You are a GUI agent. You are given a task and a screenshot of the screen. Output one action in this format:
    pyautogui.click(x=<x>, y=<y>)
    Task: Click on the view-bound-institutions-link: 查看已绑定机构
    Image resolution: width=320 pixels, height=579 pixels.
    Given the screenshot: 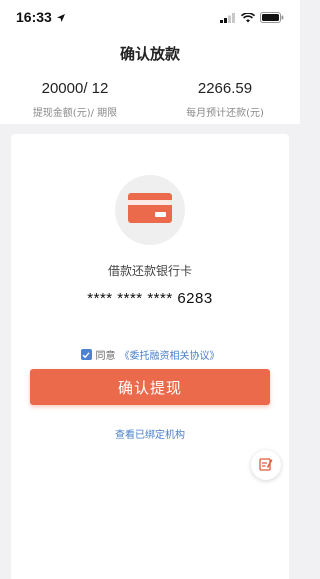 What is the action you would take?
    pyautogui.click(x=150, y=433)
    